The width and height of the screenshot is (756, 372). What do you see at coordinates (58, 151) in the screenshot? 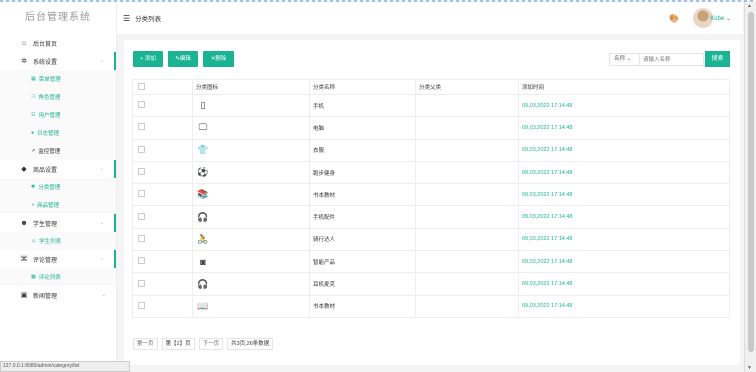
I see `sidebar-subitem: ↗ 监控管理` at bounding box center [58, 151].